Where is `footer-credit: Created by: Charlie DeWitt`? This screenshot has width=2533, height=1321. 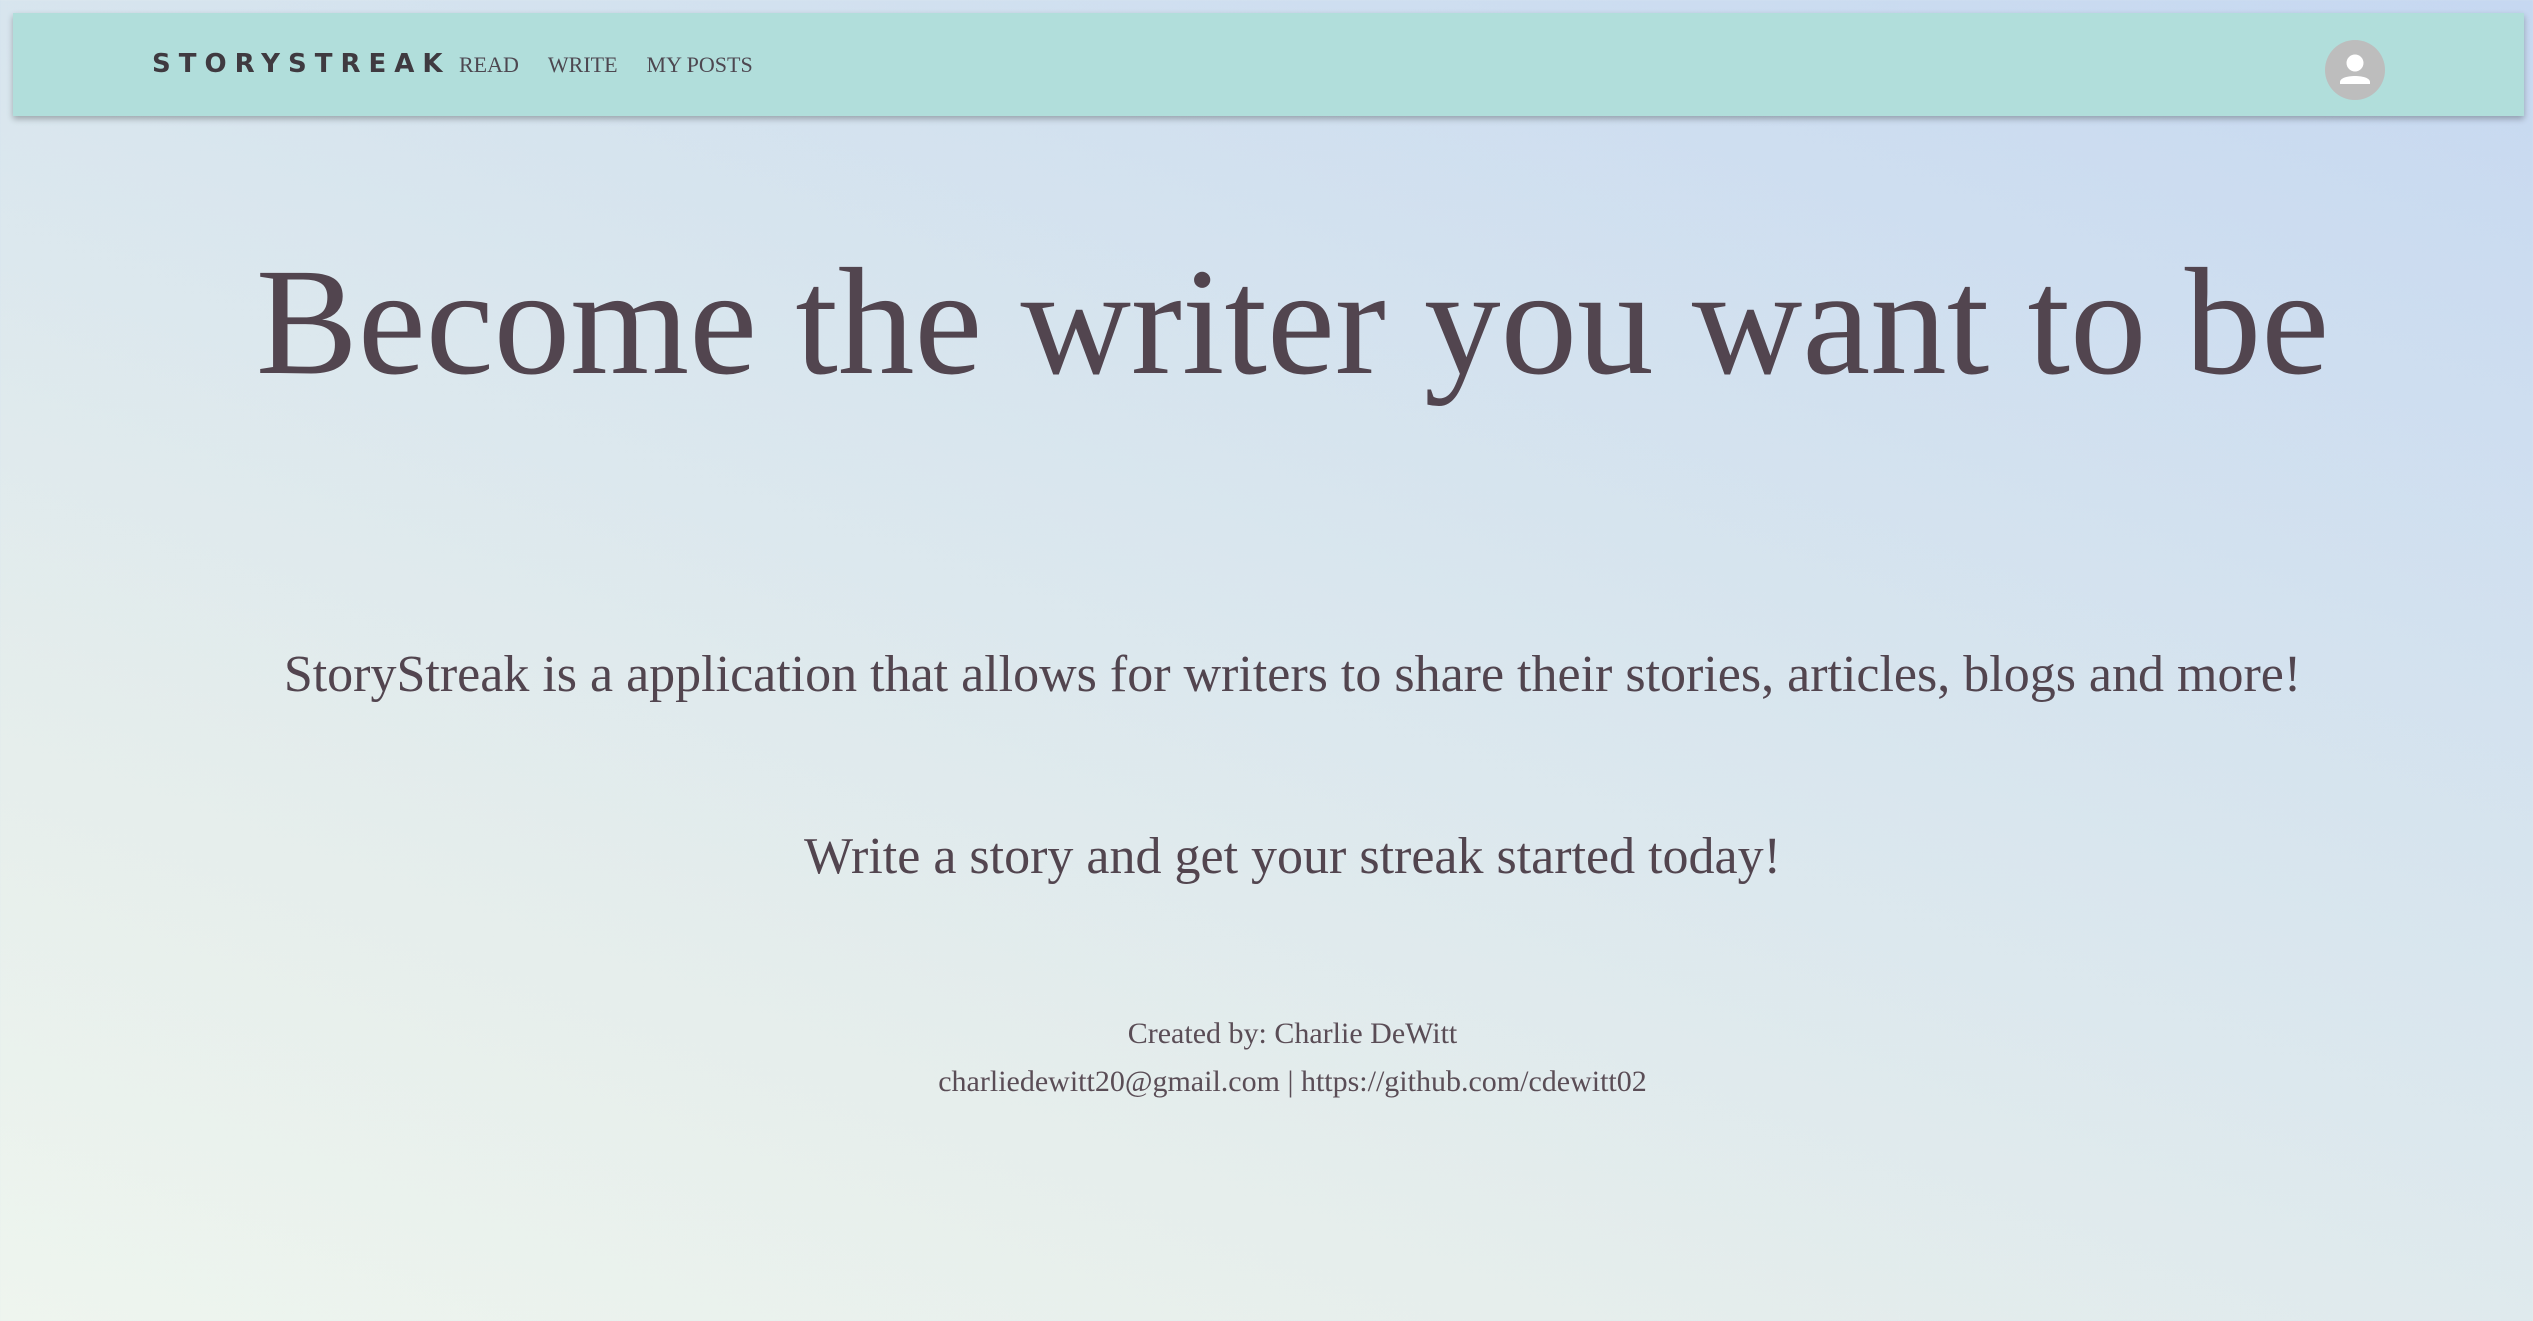 footer-credit: Created by: Charlie DeWitt is located at coordinates (1292, 1033).